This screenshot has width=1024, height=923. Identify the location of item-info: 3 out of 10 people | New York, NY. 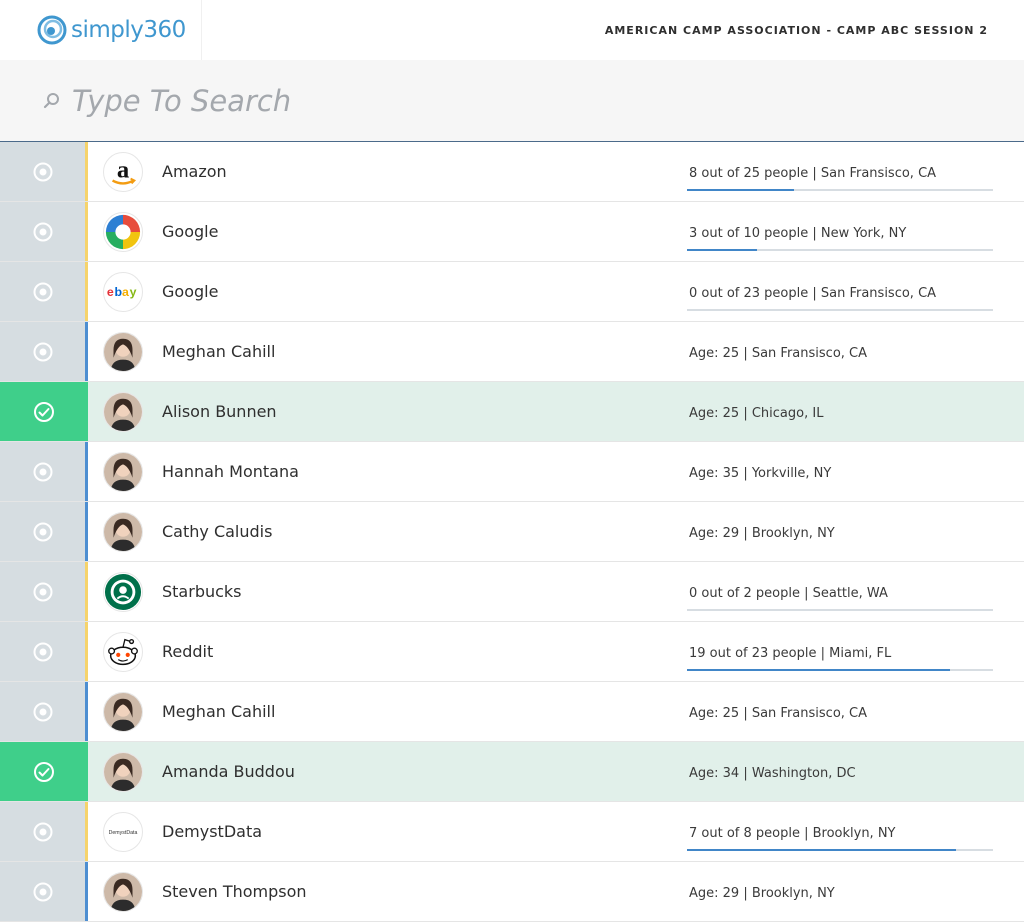
(840, 232).